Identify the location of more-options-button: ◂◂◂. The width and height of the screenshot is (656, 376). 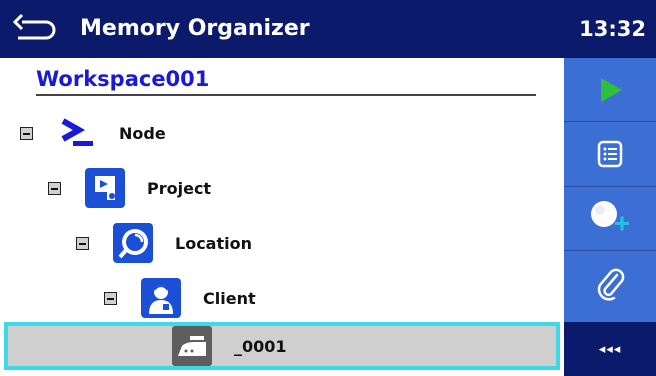
(610, 349).